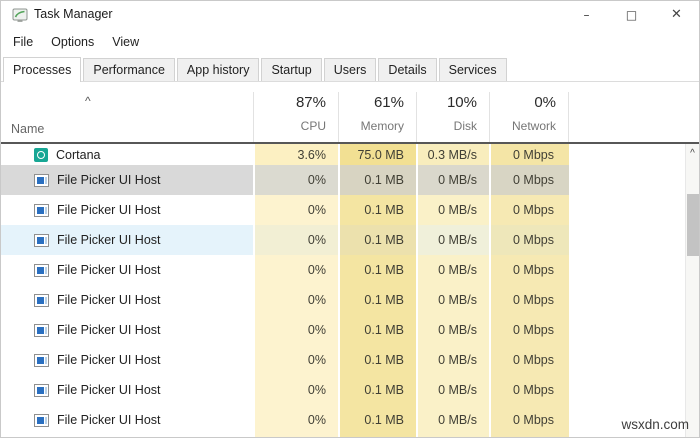 The width and height of the screenshot is (700, 438). What do you see at coordinates (692, 154) in the screenshot?
I see `scroll-up-icon: ^` at bounding box center [692, 154].